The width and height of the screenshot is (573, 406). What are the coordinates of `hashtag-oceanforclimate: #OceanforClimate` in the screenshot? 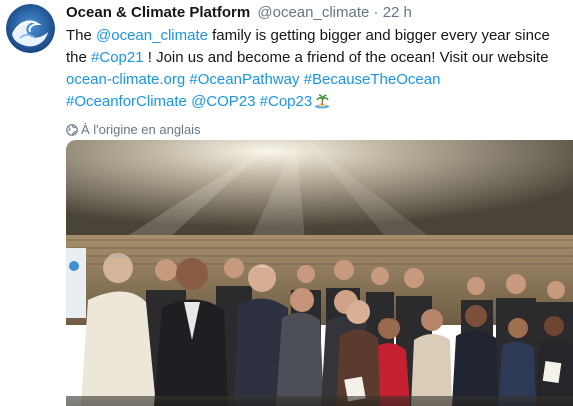 It's located at (126, 101).